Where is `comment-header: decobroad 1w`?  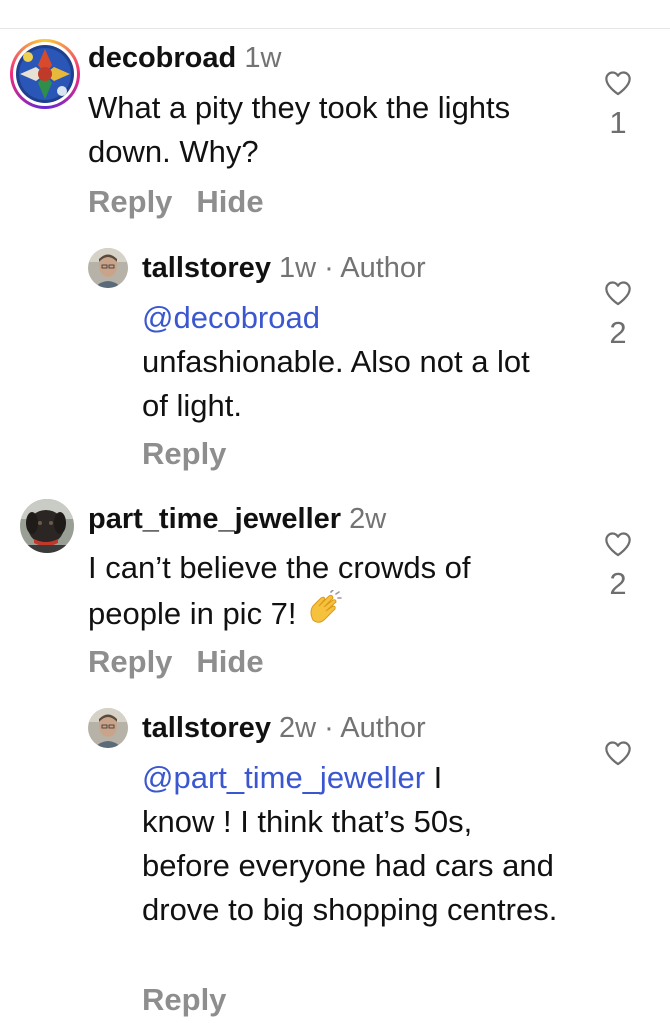 comment-header: decobroad 1w is located at coordinates (184, 58).